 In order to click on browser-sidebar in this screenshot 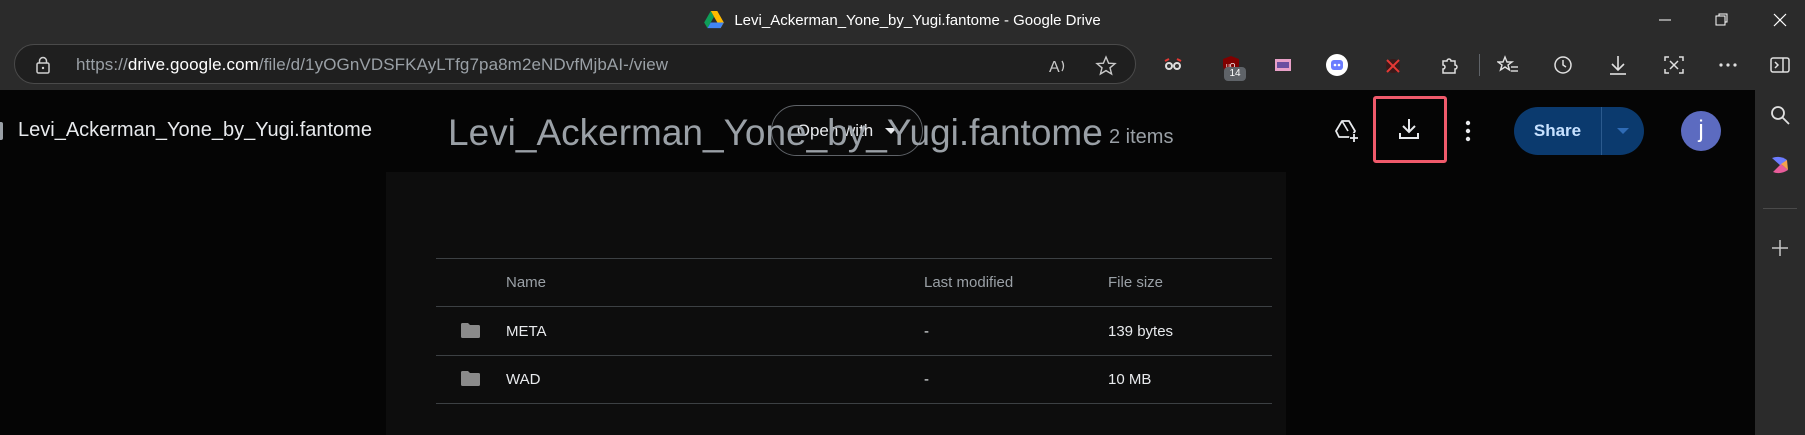, I will do `click(1780, 262)`.